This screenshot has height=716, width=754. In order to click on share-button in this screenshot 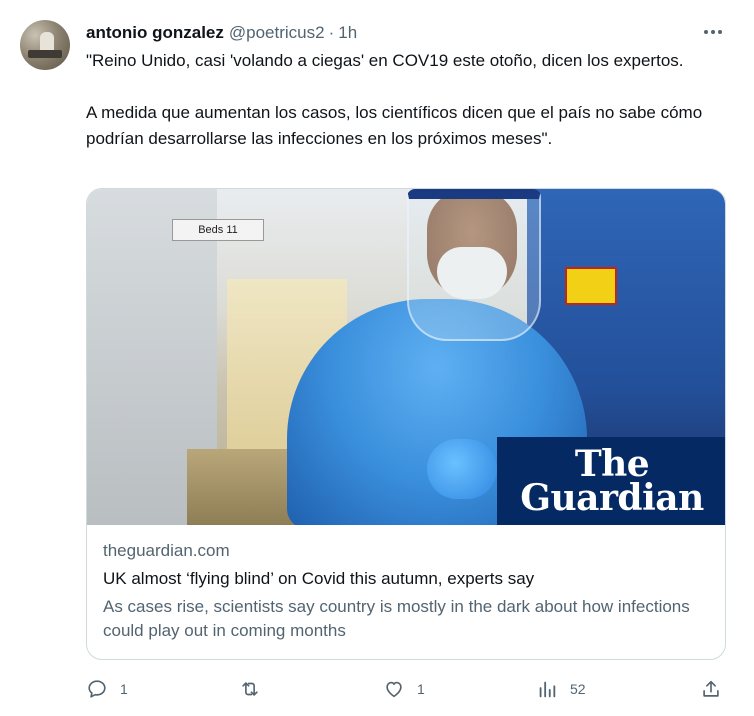, I will do `click(711, 689)`.